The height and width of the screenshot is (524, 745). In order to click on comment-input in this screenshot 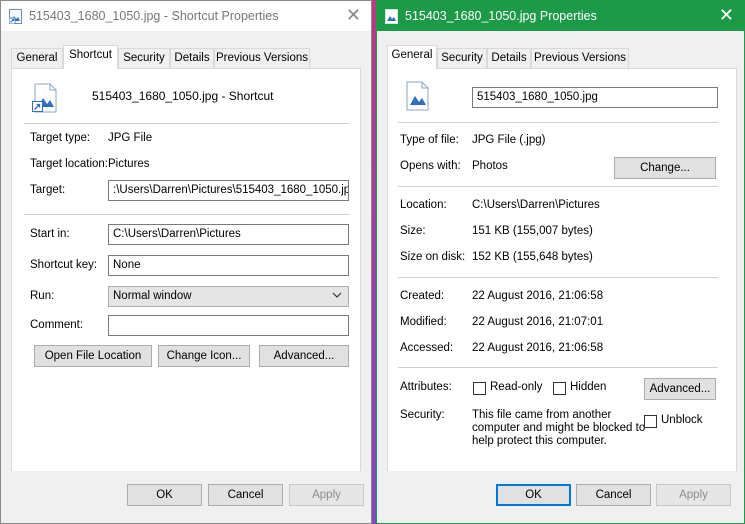, I will do `click(228, 325)`.